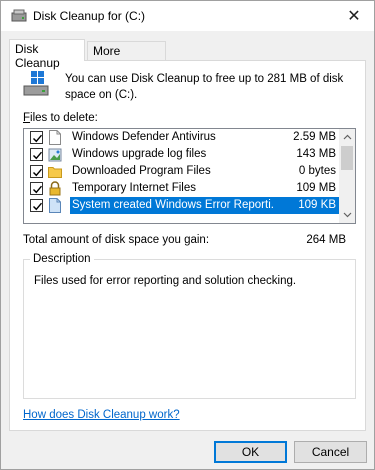  What do you see at coordinates (317, 171) in the screenshot?
I see `item-size: 0 bytes` at bounding box center [317, 171].